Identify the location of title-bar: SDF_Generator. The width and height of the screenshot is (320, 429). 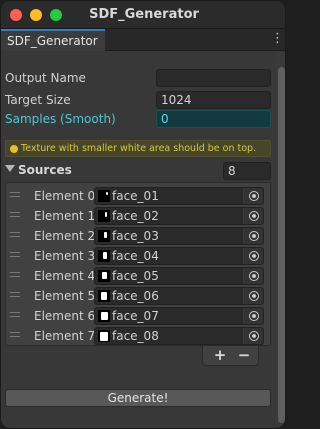
(143, 15).